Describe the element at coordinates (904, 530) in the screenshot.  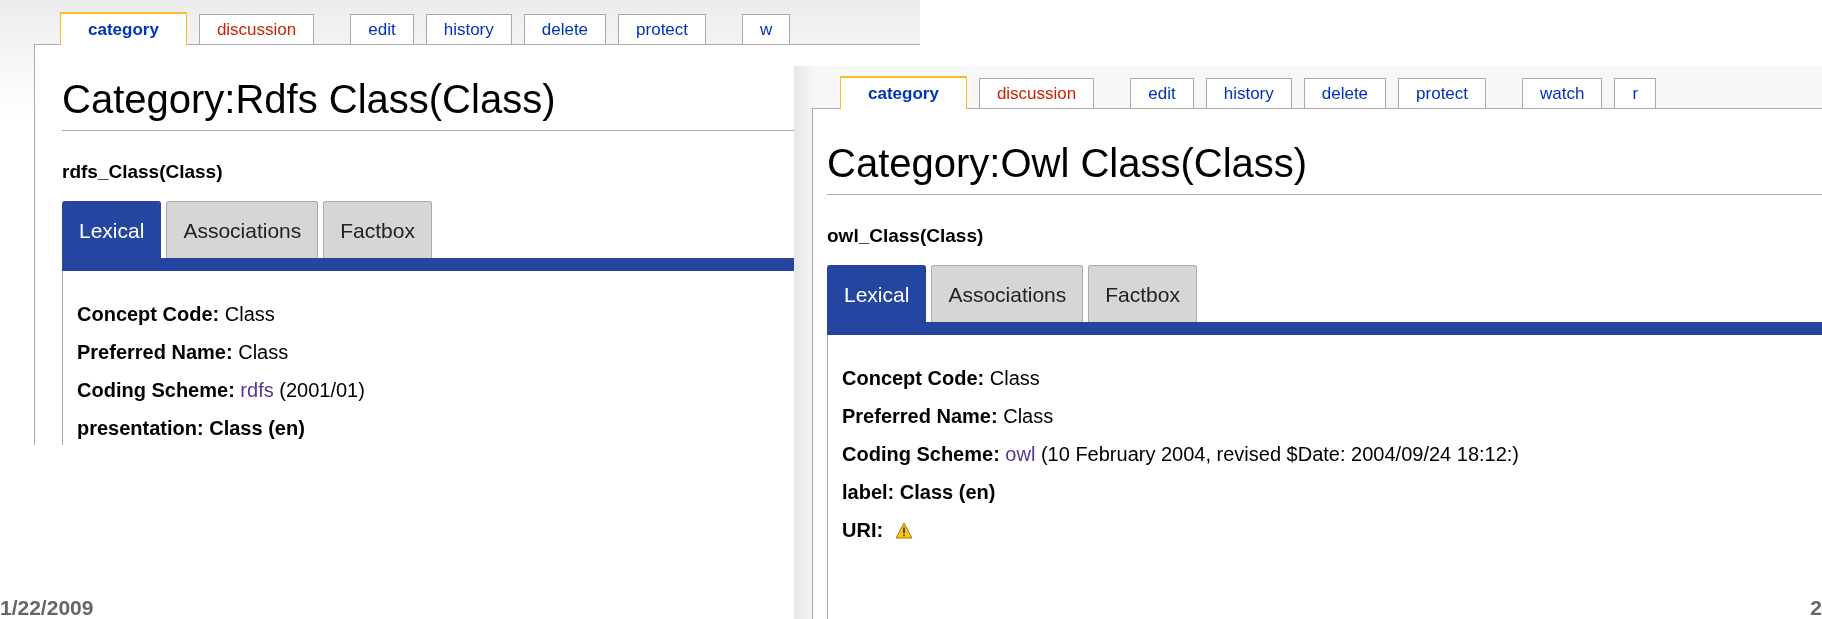
I see `warning-icon` at that location.